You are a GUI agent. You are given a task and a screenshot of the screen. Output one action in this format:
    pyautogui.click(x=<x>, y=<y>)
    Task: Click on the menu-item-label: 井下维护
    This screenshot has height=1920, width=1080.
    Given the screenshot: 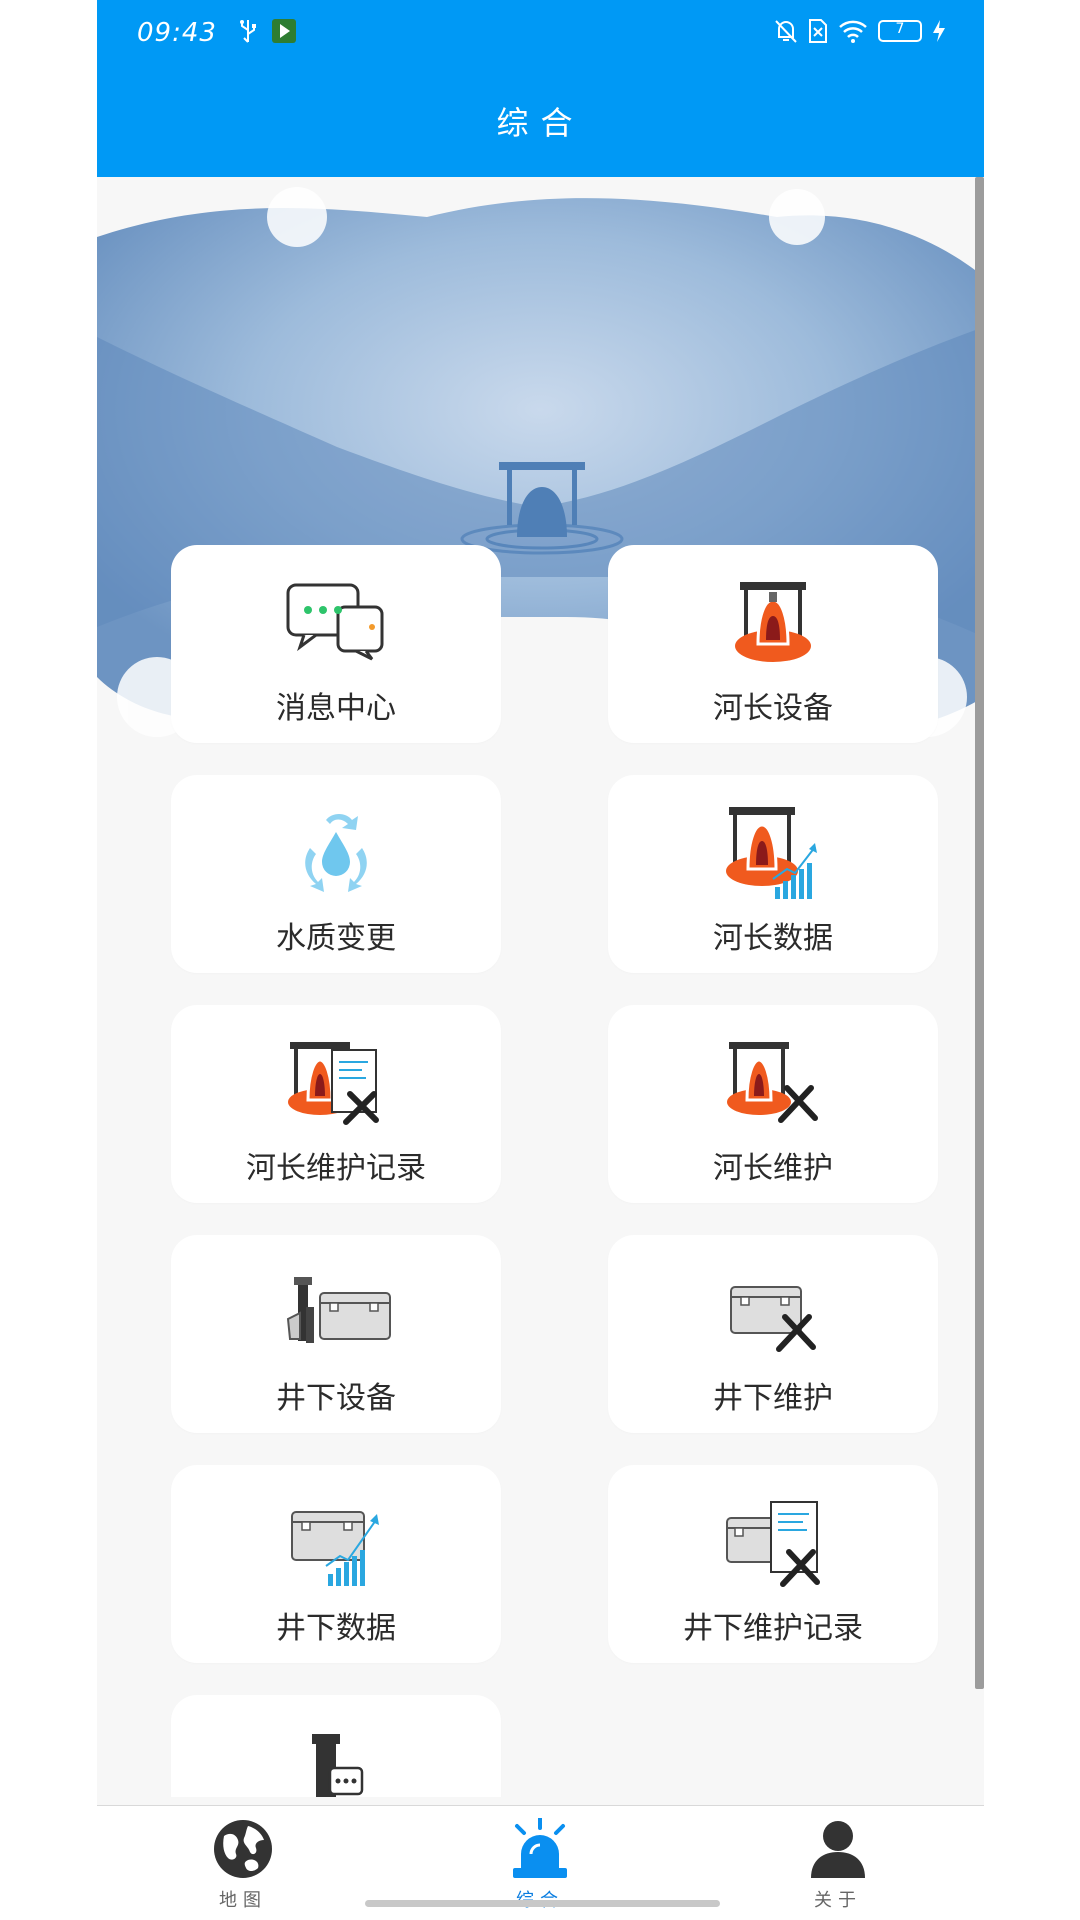 What is the action you would take?
    pyautogui.click(x=773, y=1398)
    